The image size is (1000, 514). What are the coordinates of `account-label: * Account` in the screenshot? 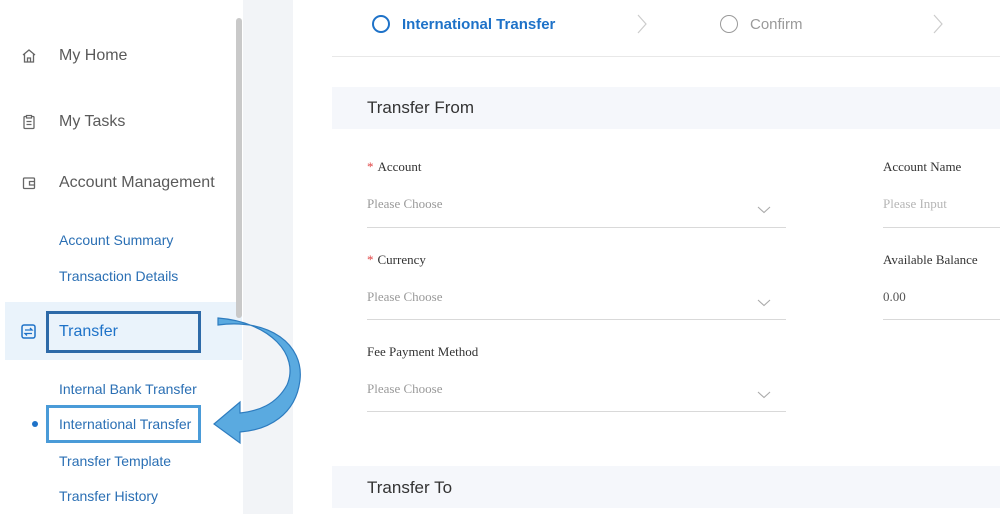 It's located at (394, 167).